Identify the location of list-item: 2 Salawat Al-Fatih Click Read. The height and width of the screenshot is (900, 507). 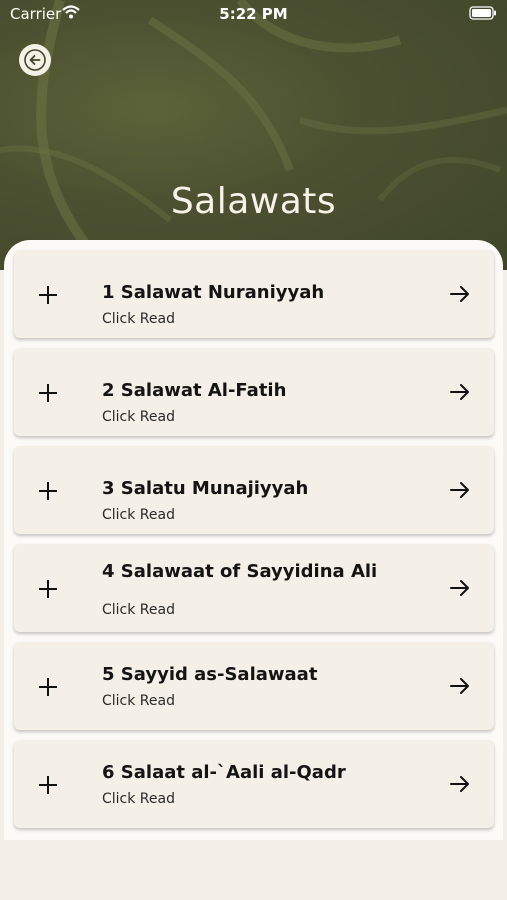
(254, 392).